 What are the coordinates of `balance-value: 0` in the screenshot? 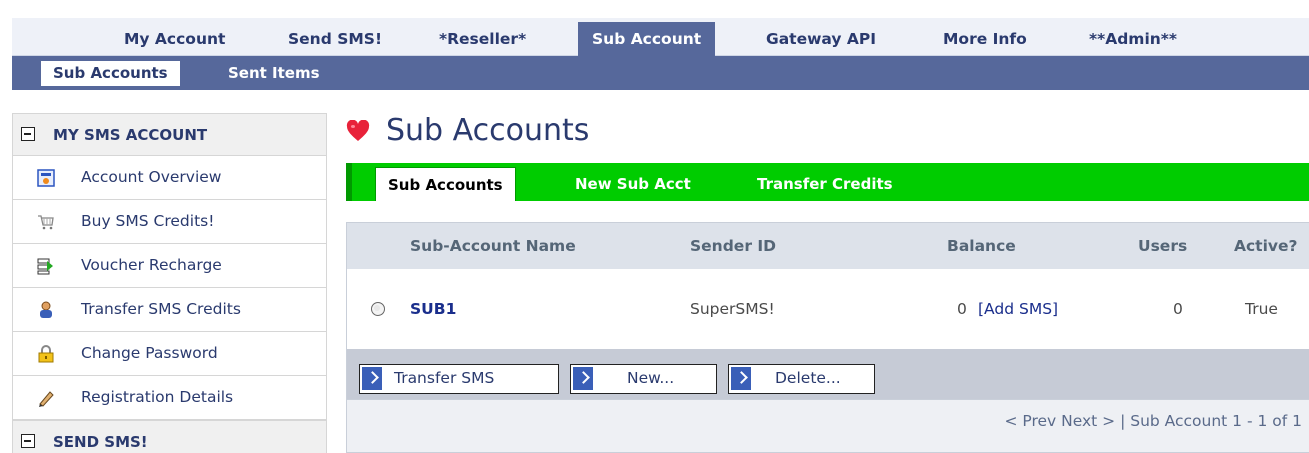 It's located at (962, 309).